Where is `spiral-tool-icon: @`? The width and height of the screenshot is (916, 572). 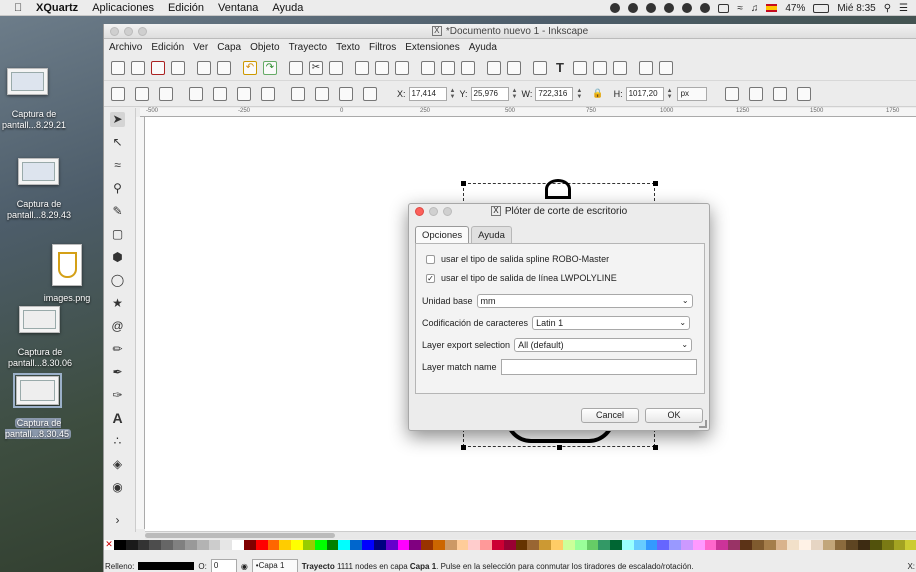
spiral-tool-icon: @ is located at coordinates (117, 326).